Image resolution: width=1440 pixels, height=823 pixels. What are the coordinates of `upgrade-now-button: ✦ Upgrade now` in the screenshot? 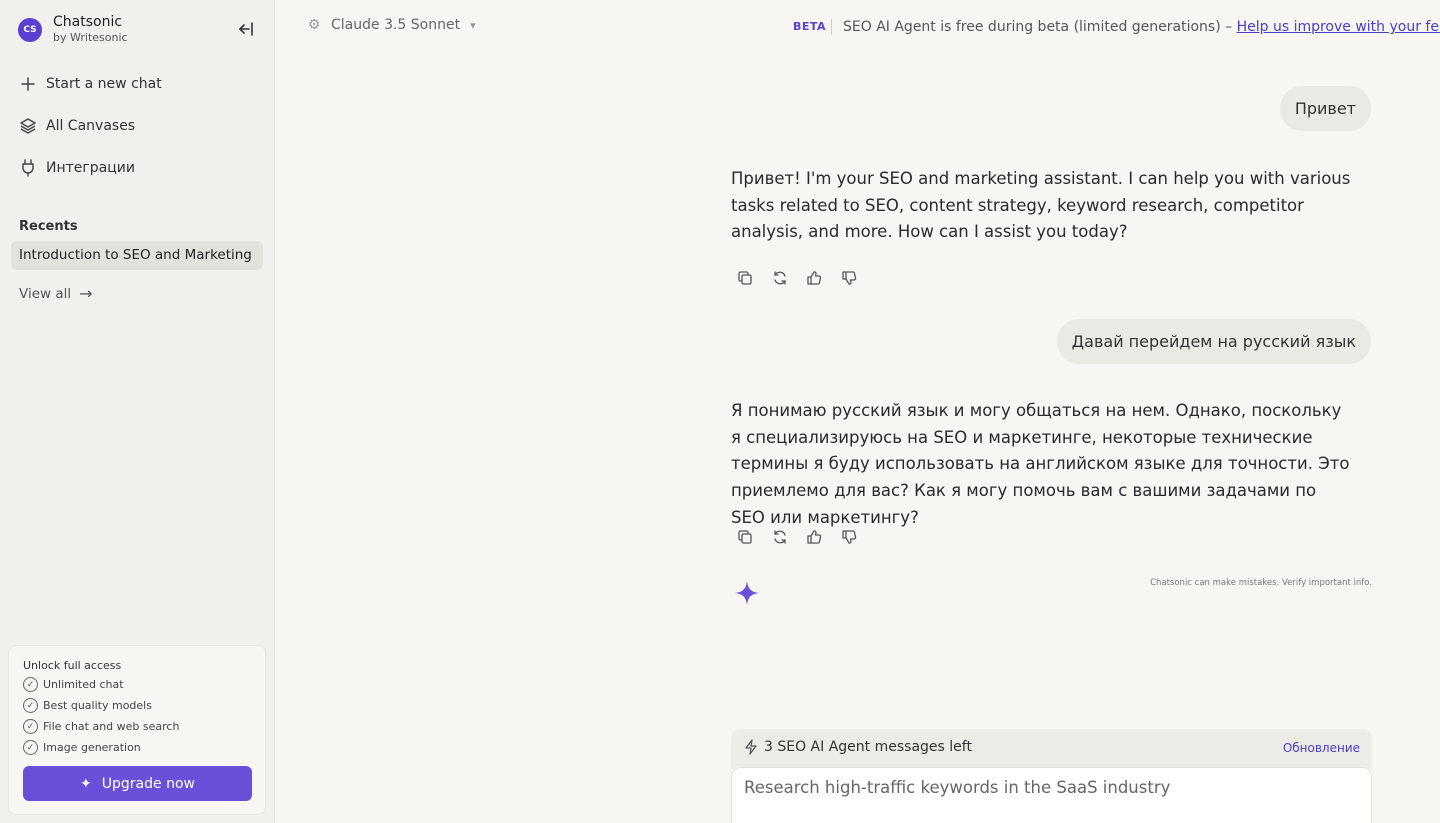 It's located at (137, 783).